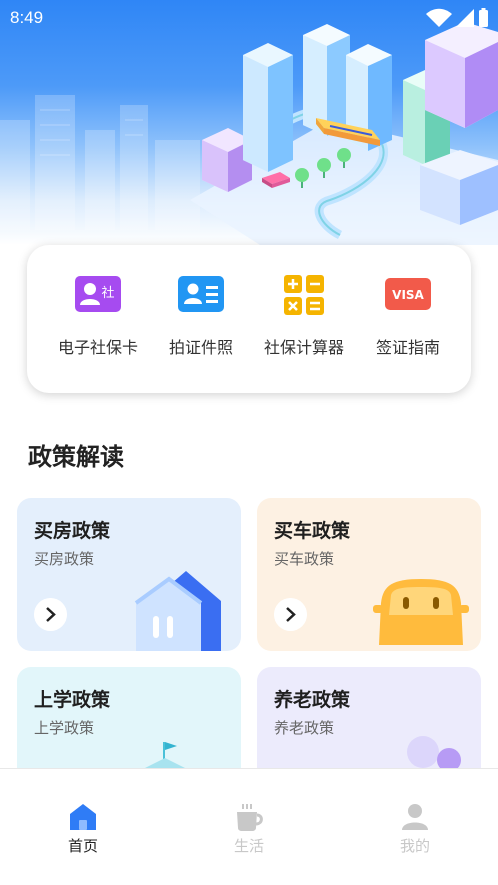 This screenshot has width=498, height=885. Describe the element at coordinates (72, 531) in the screenshot. I see `policy-title: 买房政策` at that location.